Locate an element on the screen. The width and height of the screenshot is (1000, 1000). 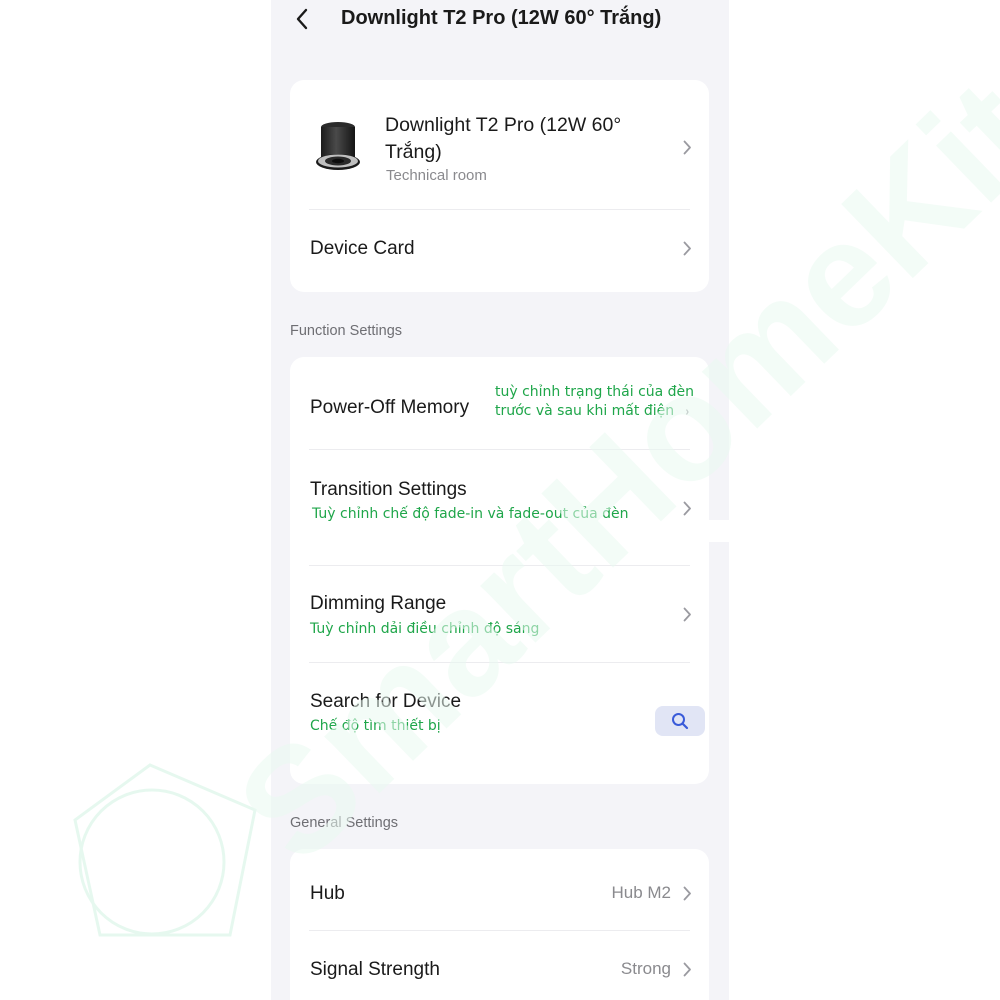
device-room: Technical room is located at coordinates (436, 175).